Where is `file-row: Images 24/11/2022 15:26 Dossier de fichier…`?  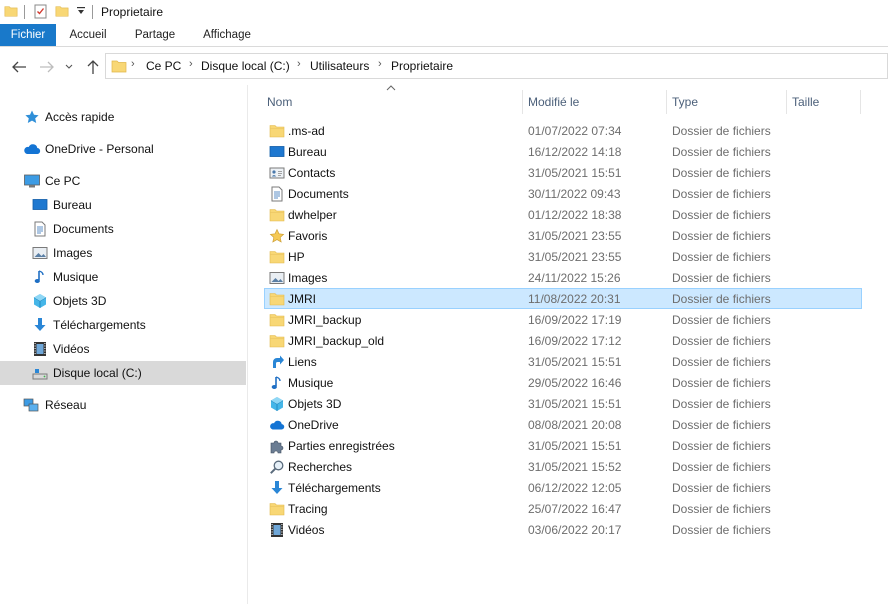
file-row: Images 24/11/2022 15:26 Dossier de fichier… is located at coordinates (563, 277).